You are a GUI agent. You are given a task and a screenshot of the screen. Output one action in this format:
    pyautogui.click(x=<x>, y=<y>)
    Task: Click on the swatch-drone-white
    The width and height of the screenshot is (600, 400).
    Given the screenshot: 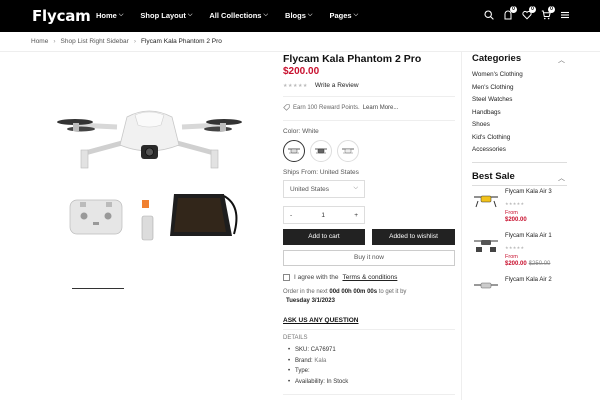 What is the action you would take?
    pyautogui.click(x=294, y=151)
    